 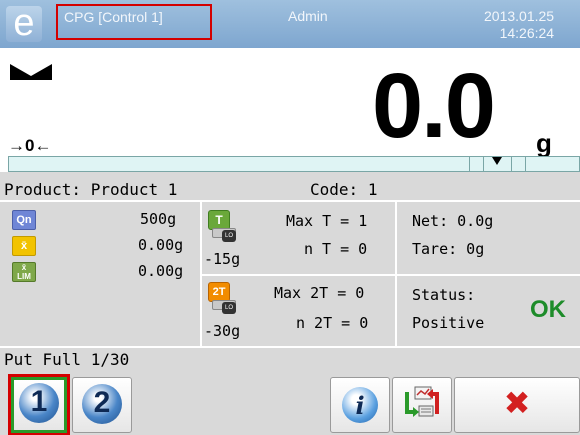 I want to click on code-value: 1, so click(x=372, y=189).